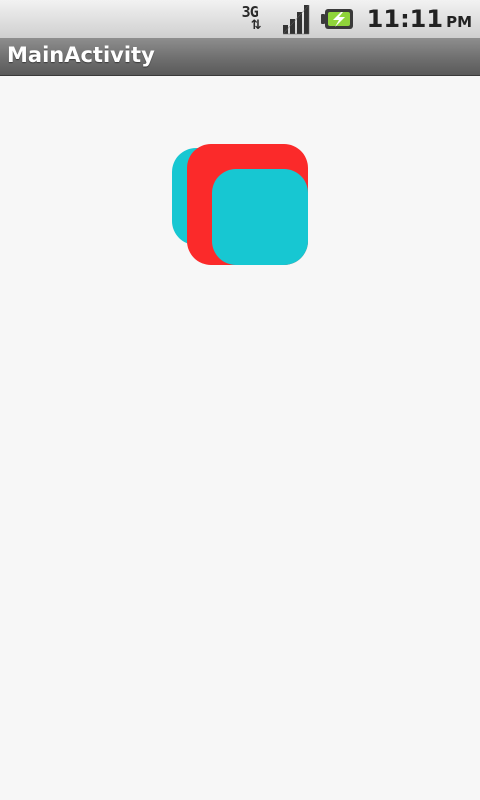 This screenshot has height=800, width=480. Describe the element at coordinates (240, 57) in the screenshot. I see `app-title-bar: MainActivity` at that location.